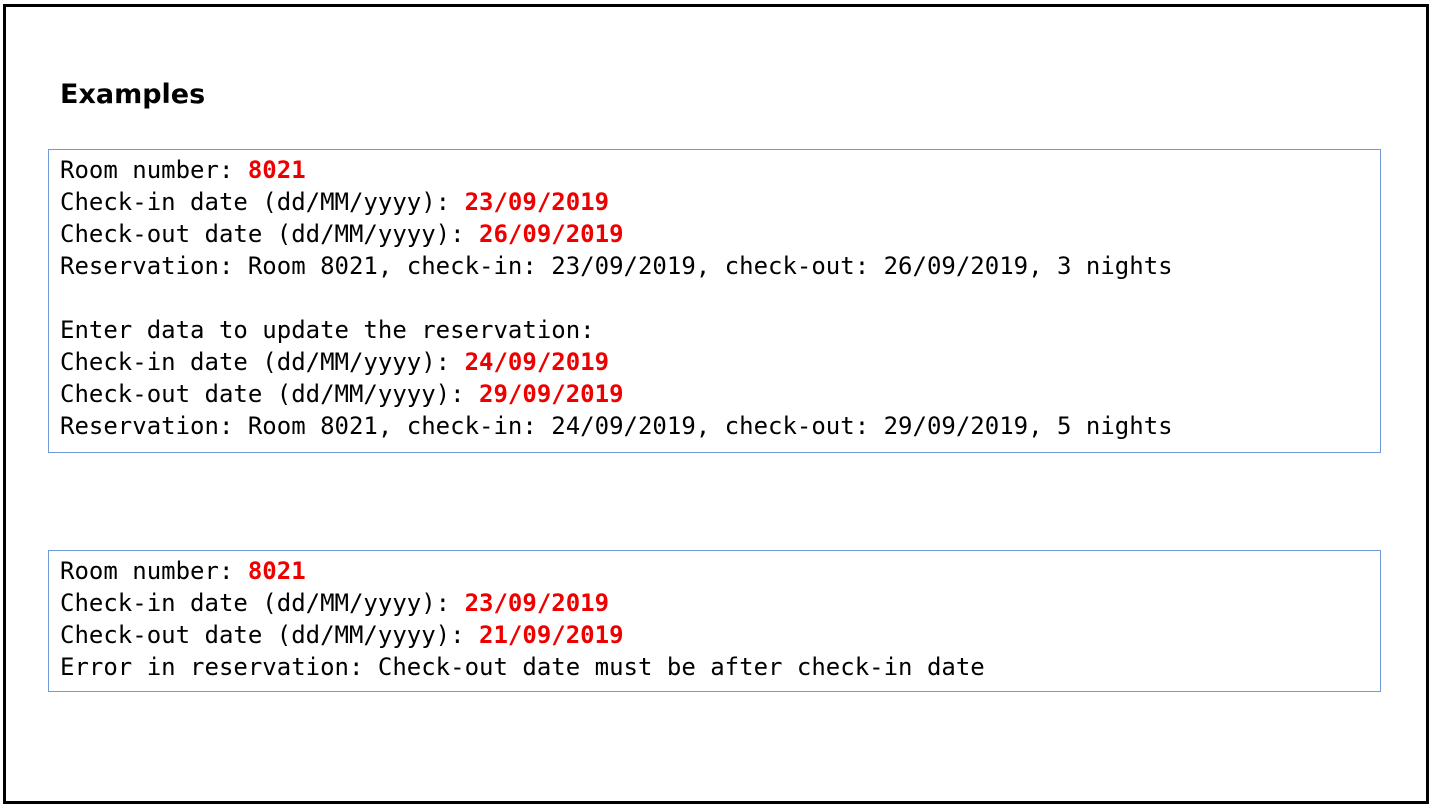  Describe the element at coordinates (270, 394) in the screenshot. I see `update-checkout-prompt: Check-out date (dd/MM/yyyy):` at that location.